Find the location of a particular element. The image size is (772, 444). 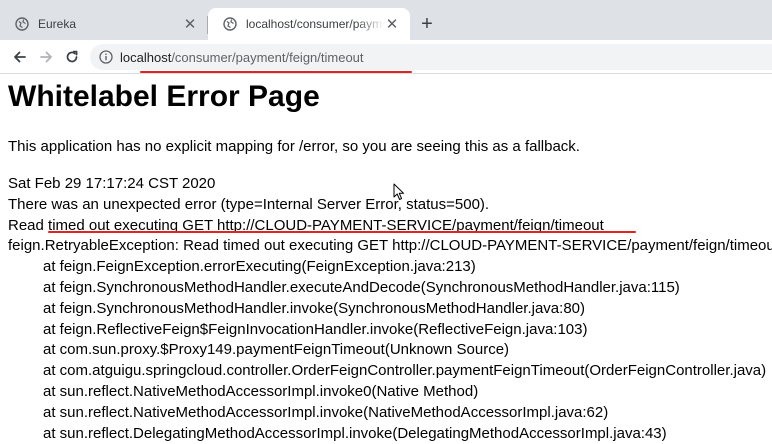

tab-eureka: Eureka ✕ is located at coordinates (104, 24).